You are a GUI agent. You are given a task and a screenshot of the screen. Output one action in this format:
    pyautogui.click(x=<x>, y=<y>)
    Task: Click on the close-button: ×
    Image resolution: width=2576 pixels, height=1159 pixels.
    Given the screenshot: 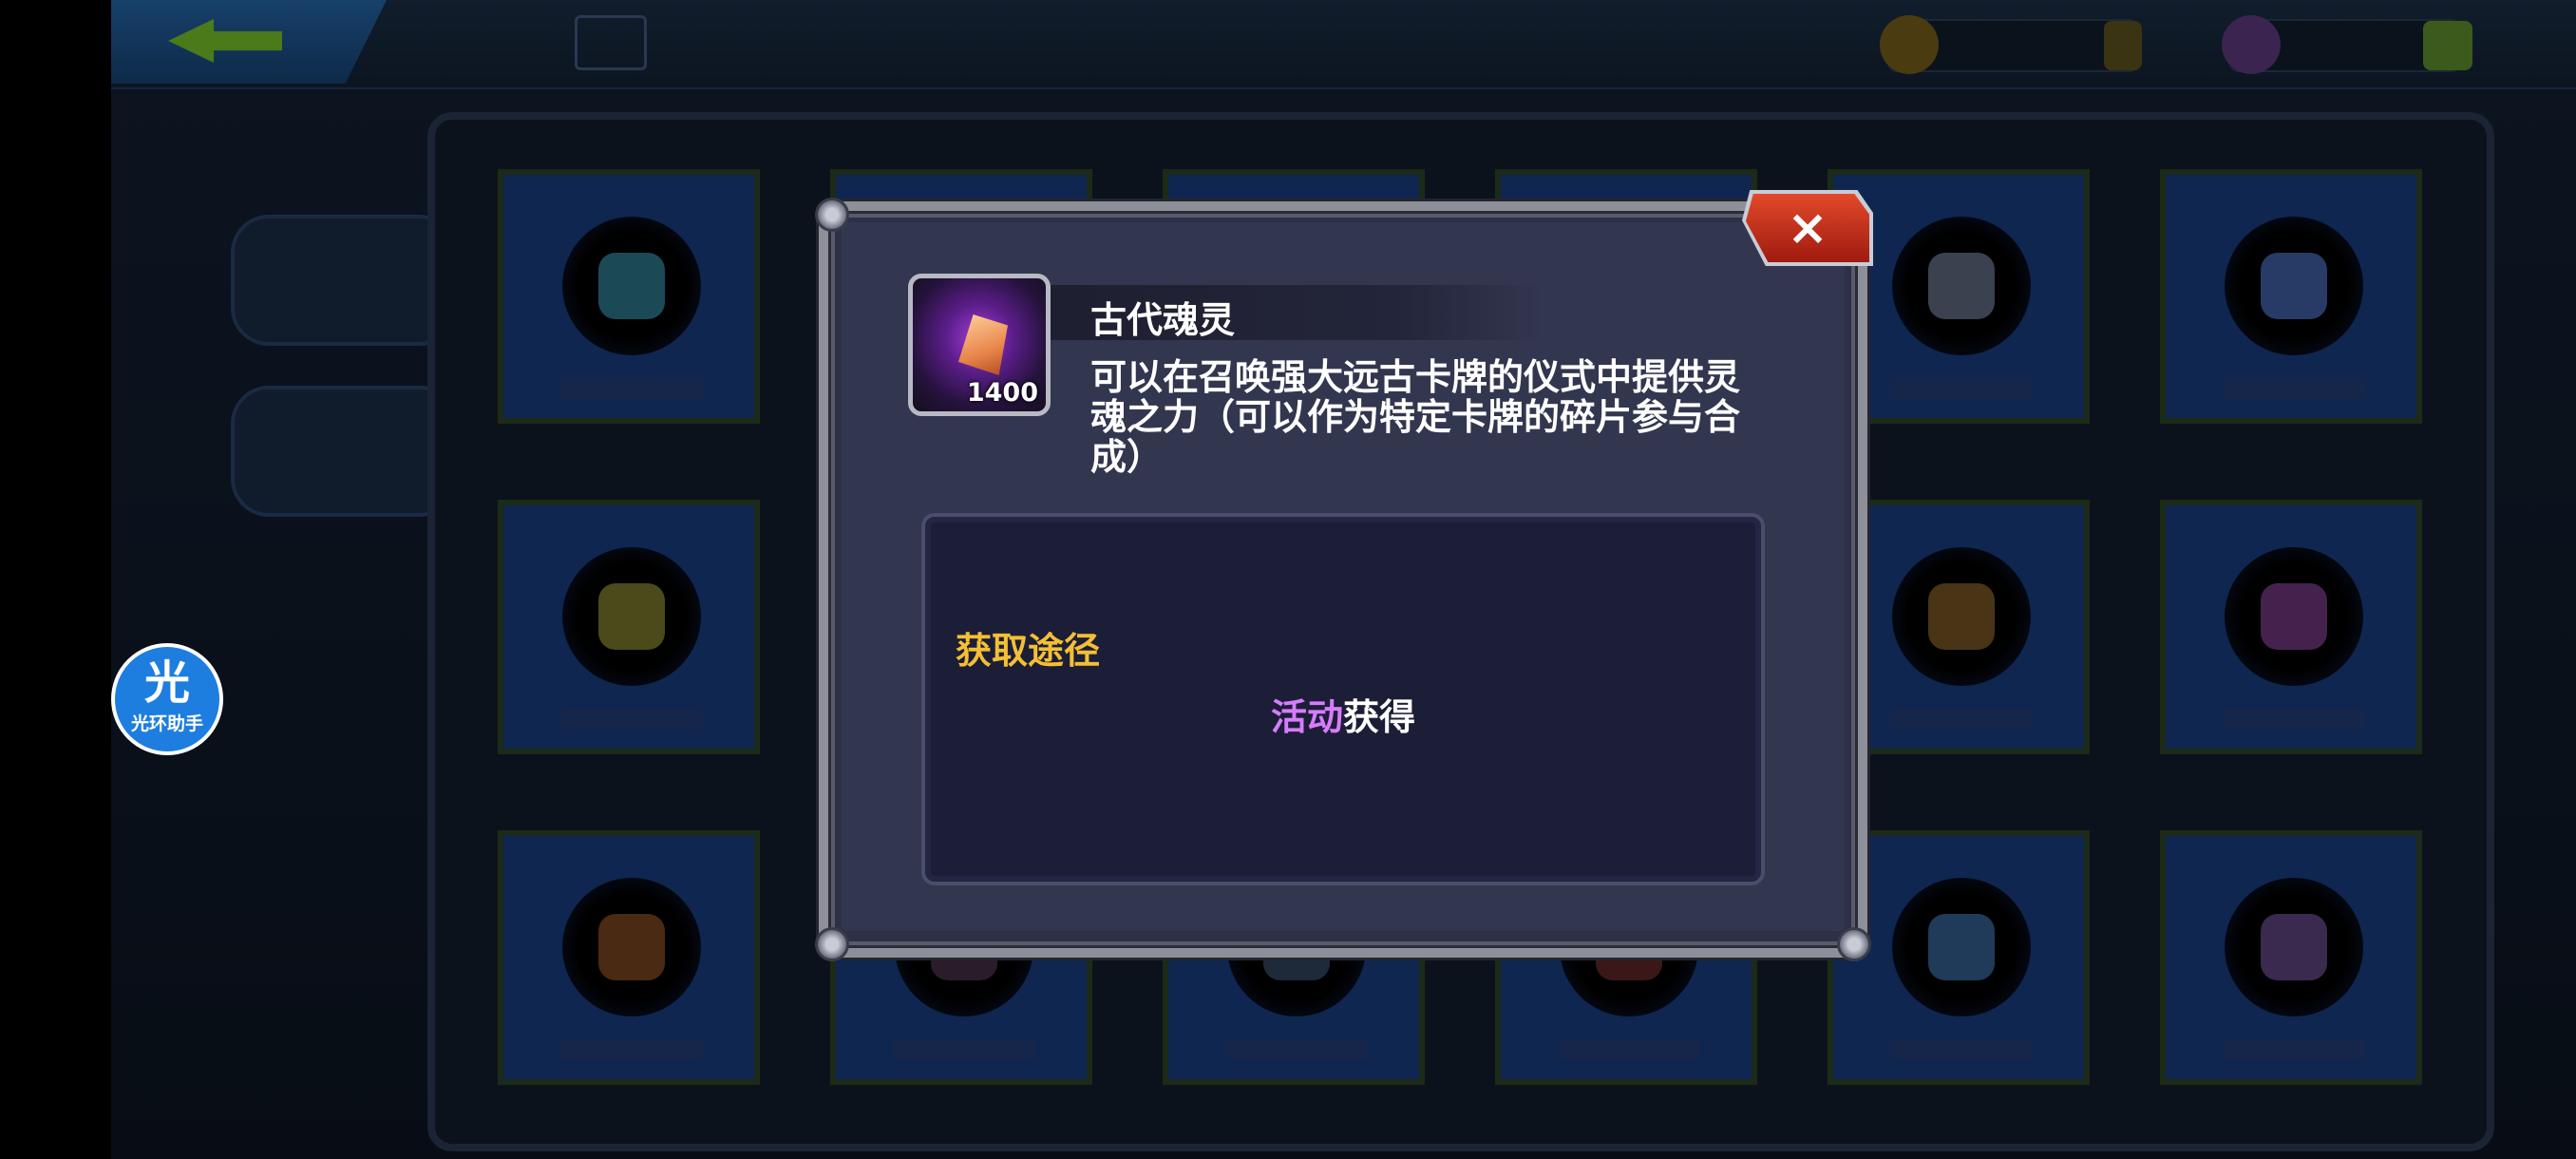 What is the action you would take?
    pyautogui.click(x=1807, y=228)
    